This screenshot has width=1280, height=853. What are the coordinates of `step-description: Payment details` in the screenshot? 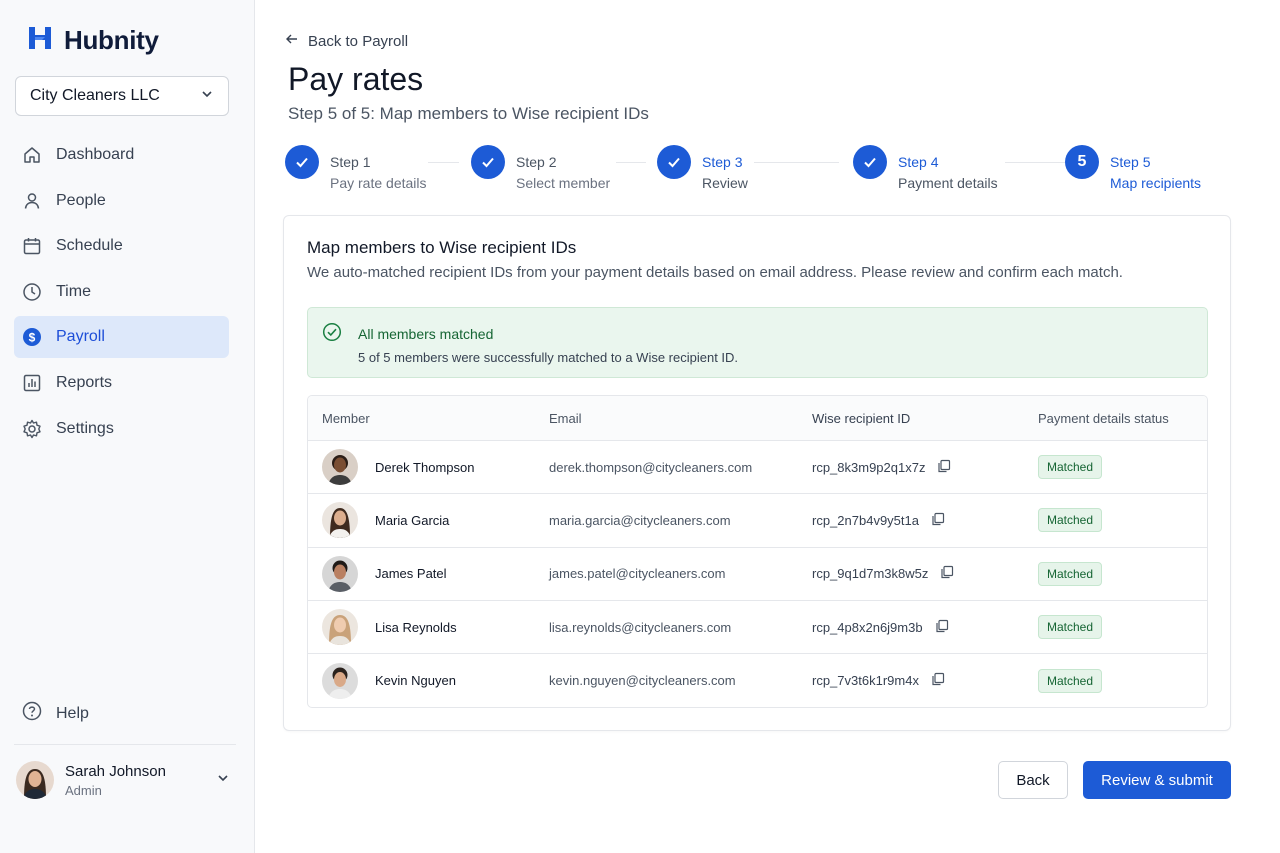 It's located at (948, 183).